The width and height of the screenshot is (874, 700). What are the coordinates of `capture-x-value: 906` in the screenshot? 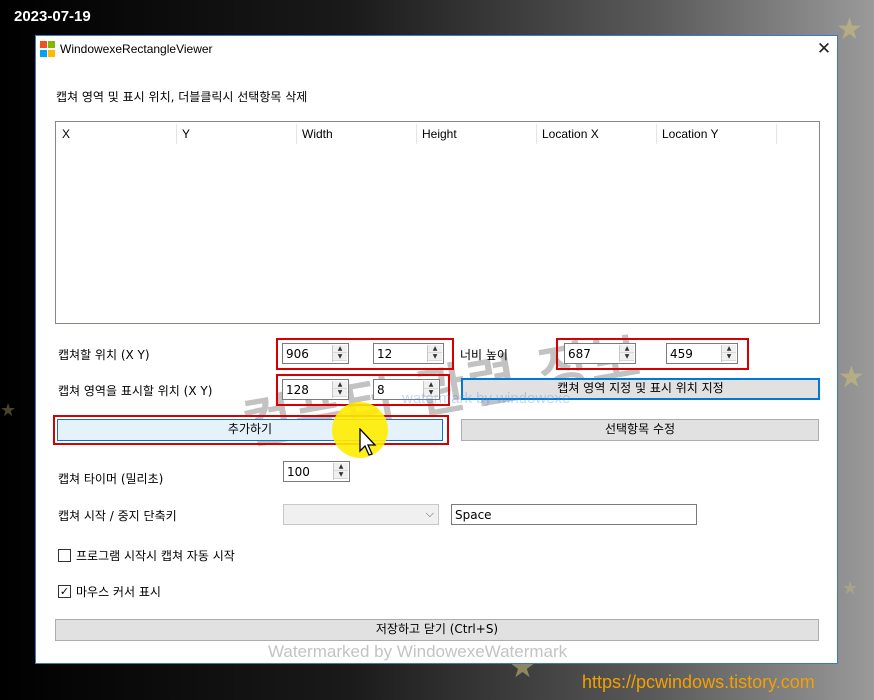 It's located at (297, 354).